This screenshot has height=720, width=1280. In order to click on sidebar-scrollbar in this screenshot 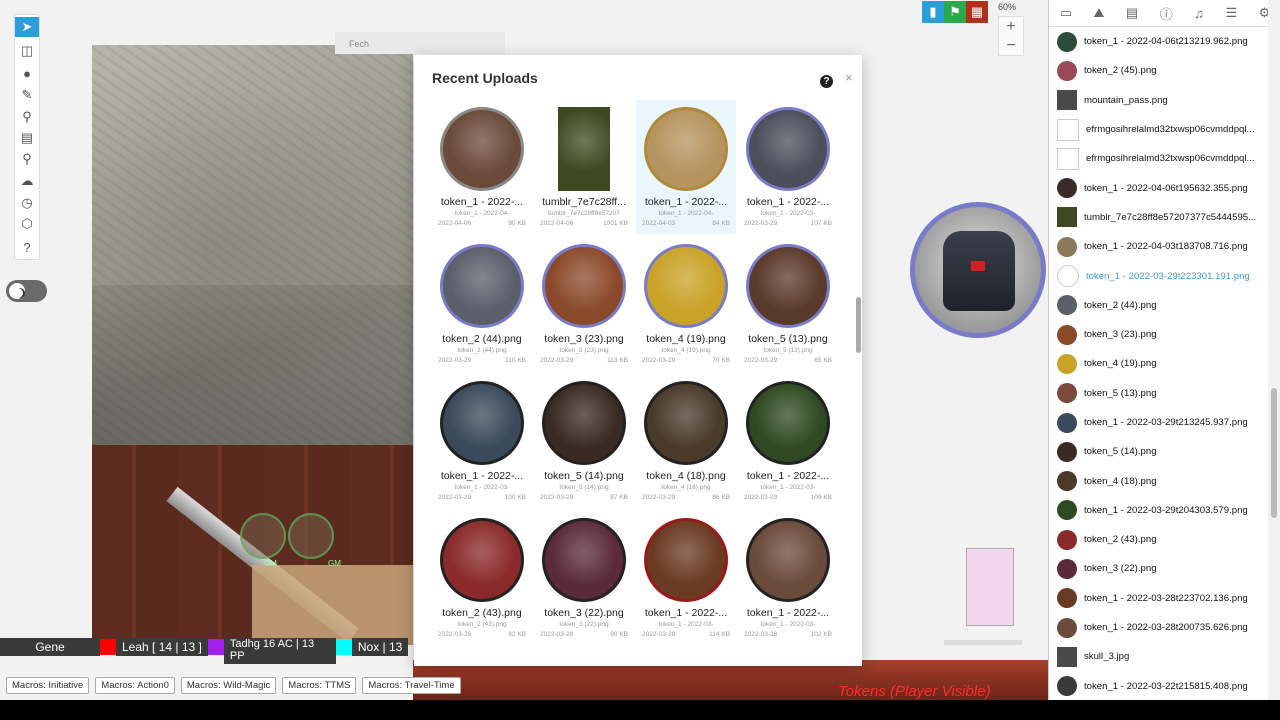, I will do `click(1274, 350)`.